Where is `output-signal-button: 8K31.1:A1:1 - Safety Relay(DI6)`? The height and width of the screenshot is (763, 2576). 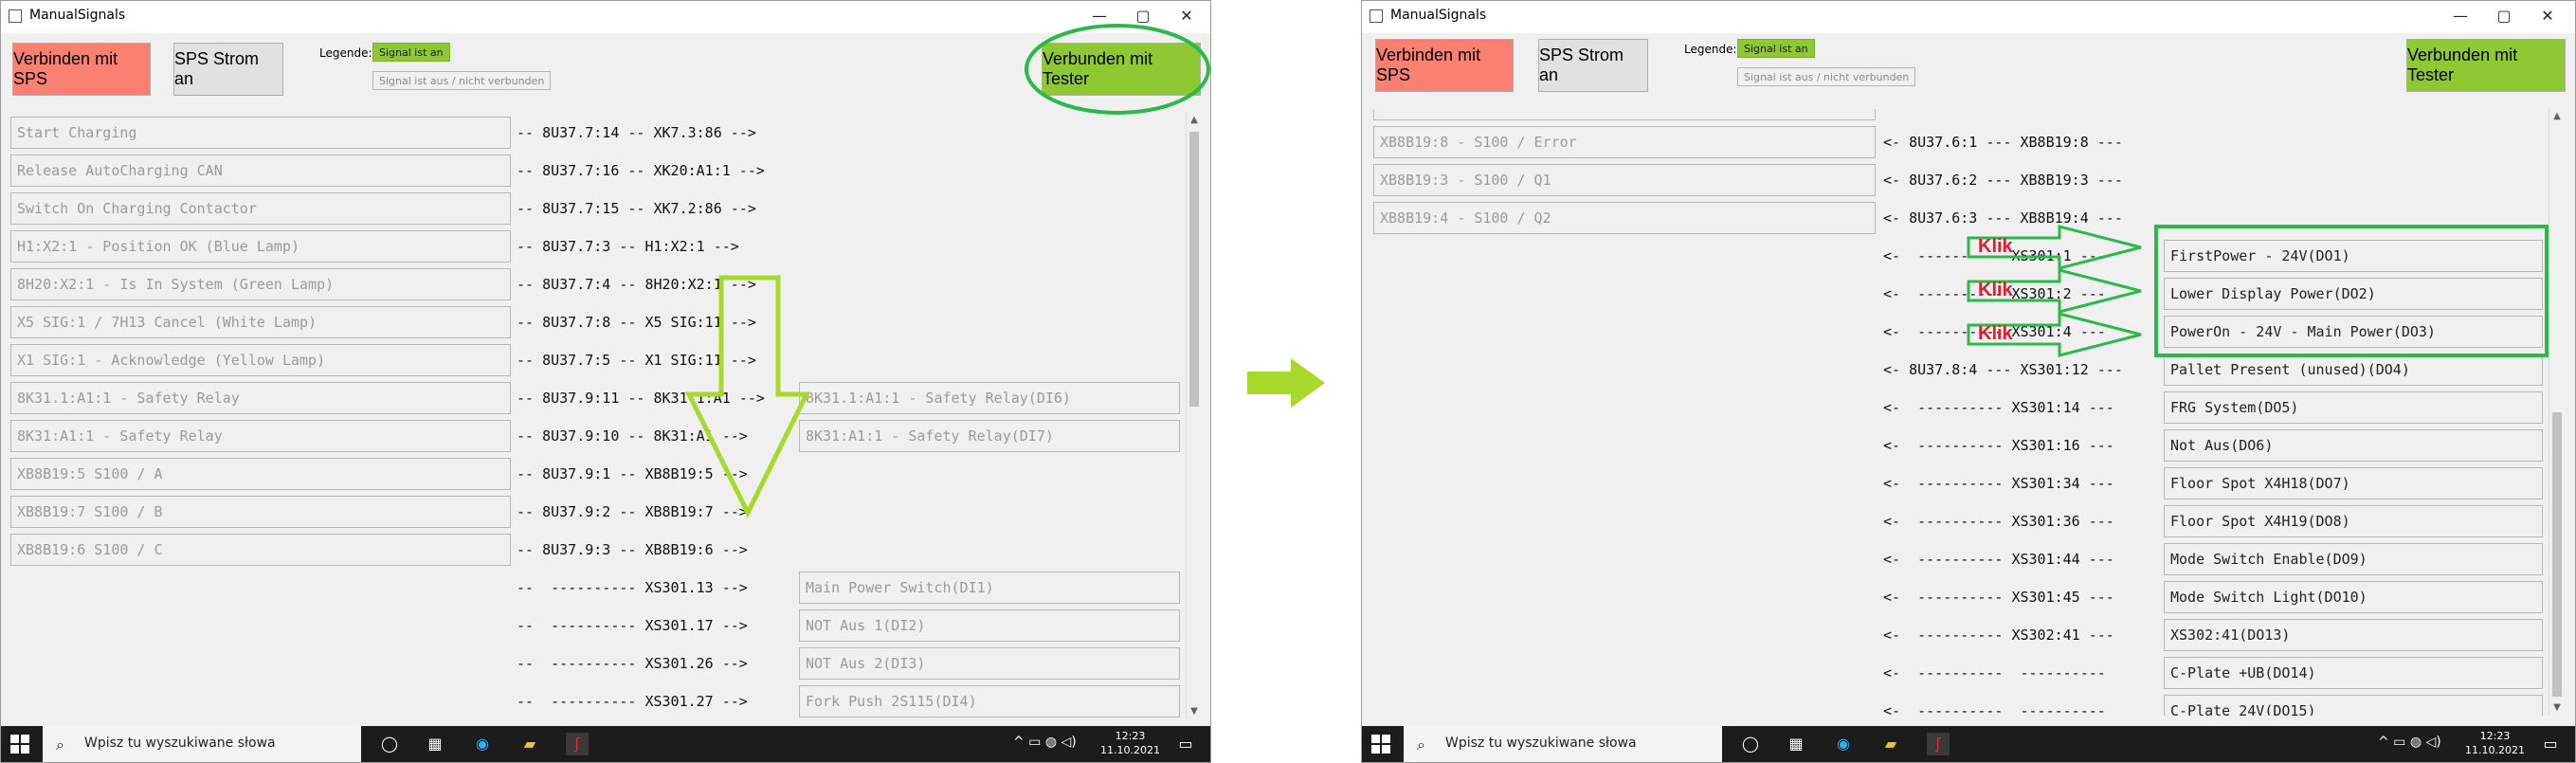 output-signal-button: 8K31.1:A1:1 - Safety Relay(DI6) is located at coordinates (989, 398).